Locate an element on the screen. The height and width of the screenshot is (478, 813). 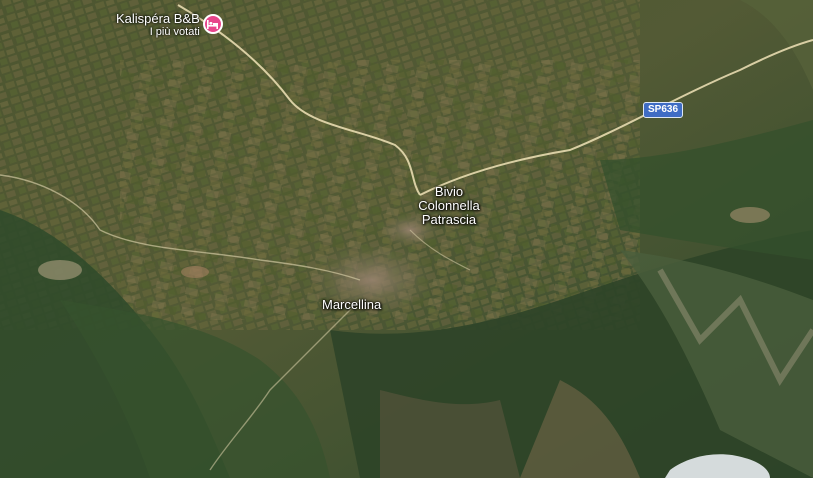
road-shield-sp636: SP636 is located at coordinates (663, 110).